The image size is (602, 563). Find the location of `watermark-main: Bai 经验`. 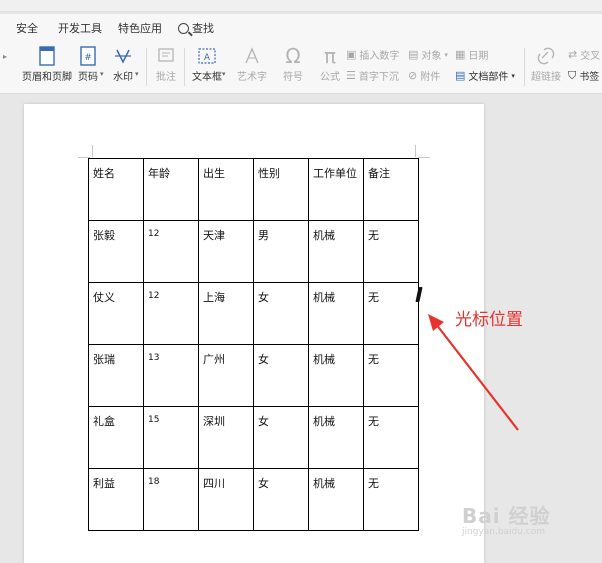

watermark-main: Bai 经验 is located at coordinates (506, 516).